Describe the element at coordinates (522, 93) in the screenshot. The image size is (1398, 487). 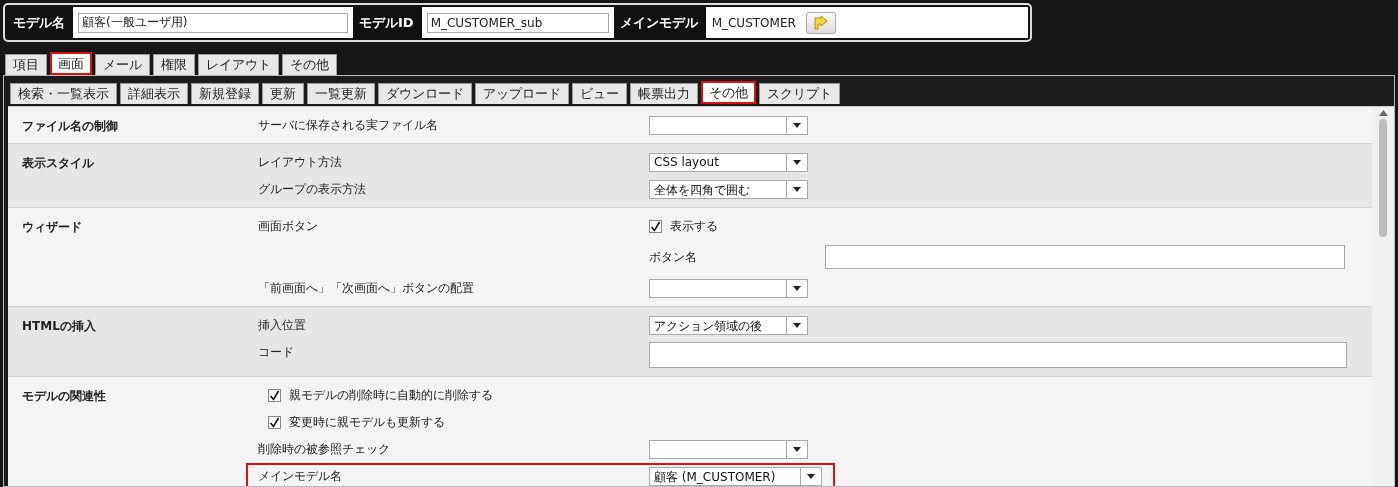
I see `tab: アップロード` at that location.